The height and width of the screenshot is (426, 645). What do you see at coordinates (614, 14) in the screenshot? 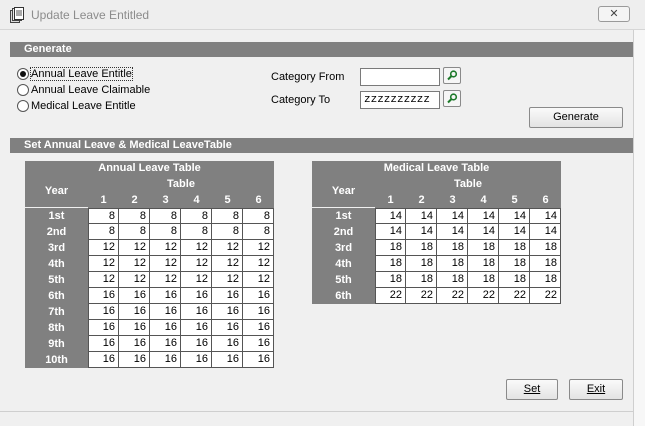
I see `close-button: ✕` at bounding box center [614, 14].